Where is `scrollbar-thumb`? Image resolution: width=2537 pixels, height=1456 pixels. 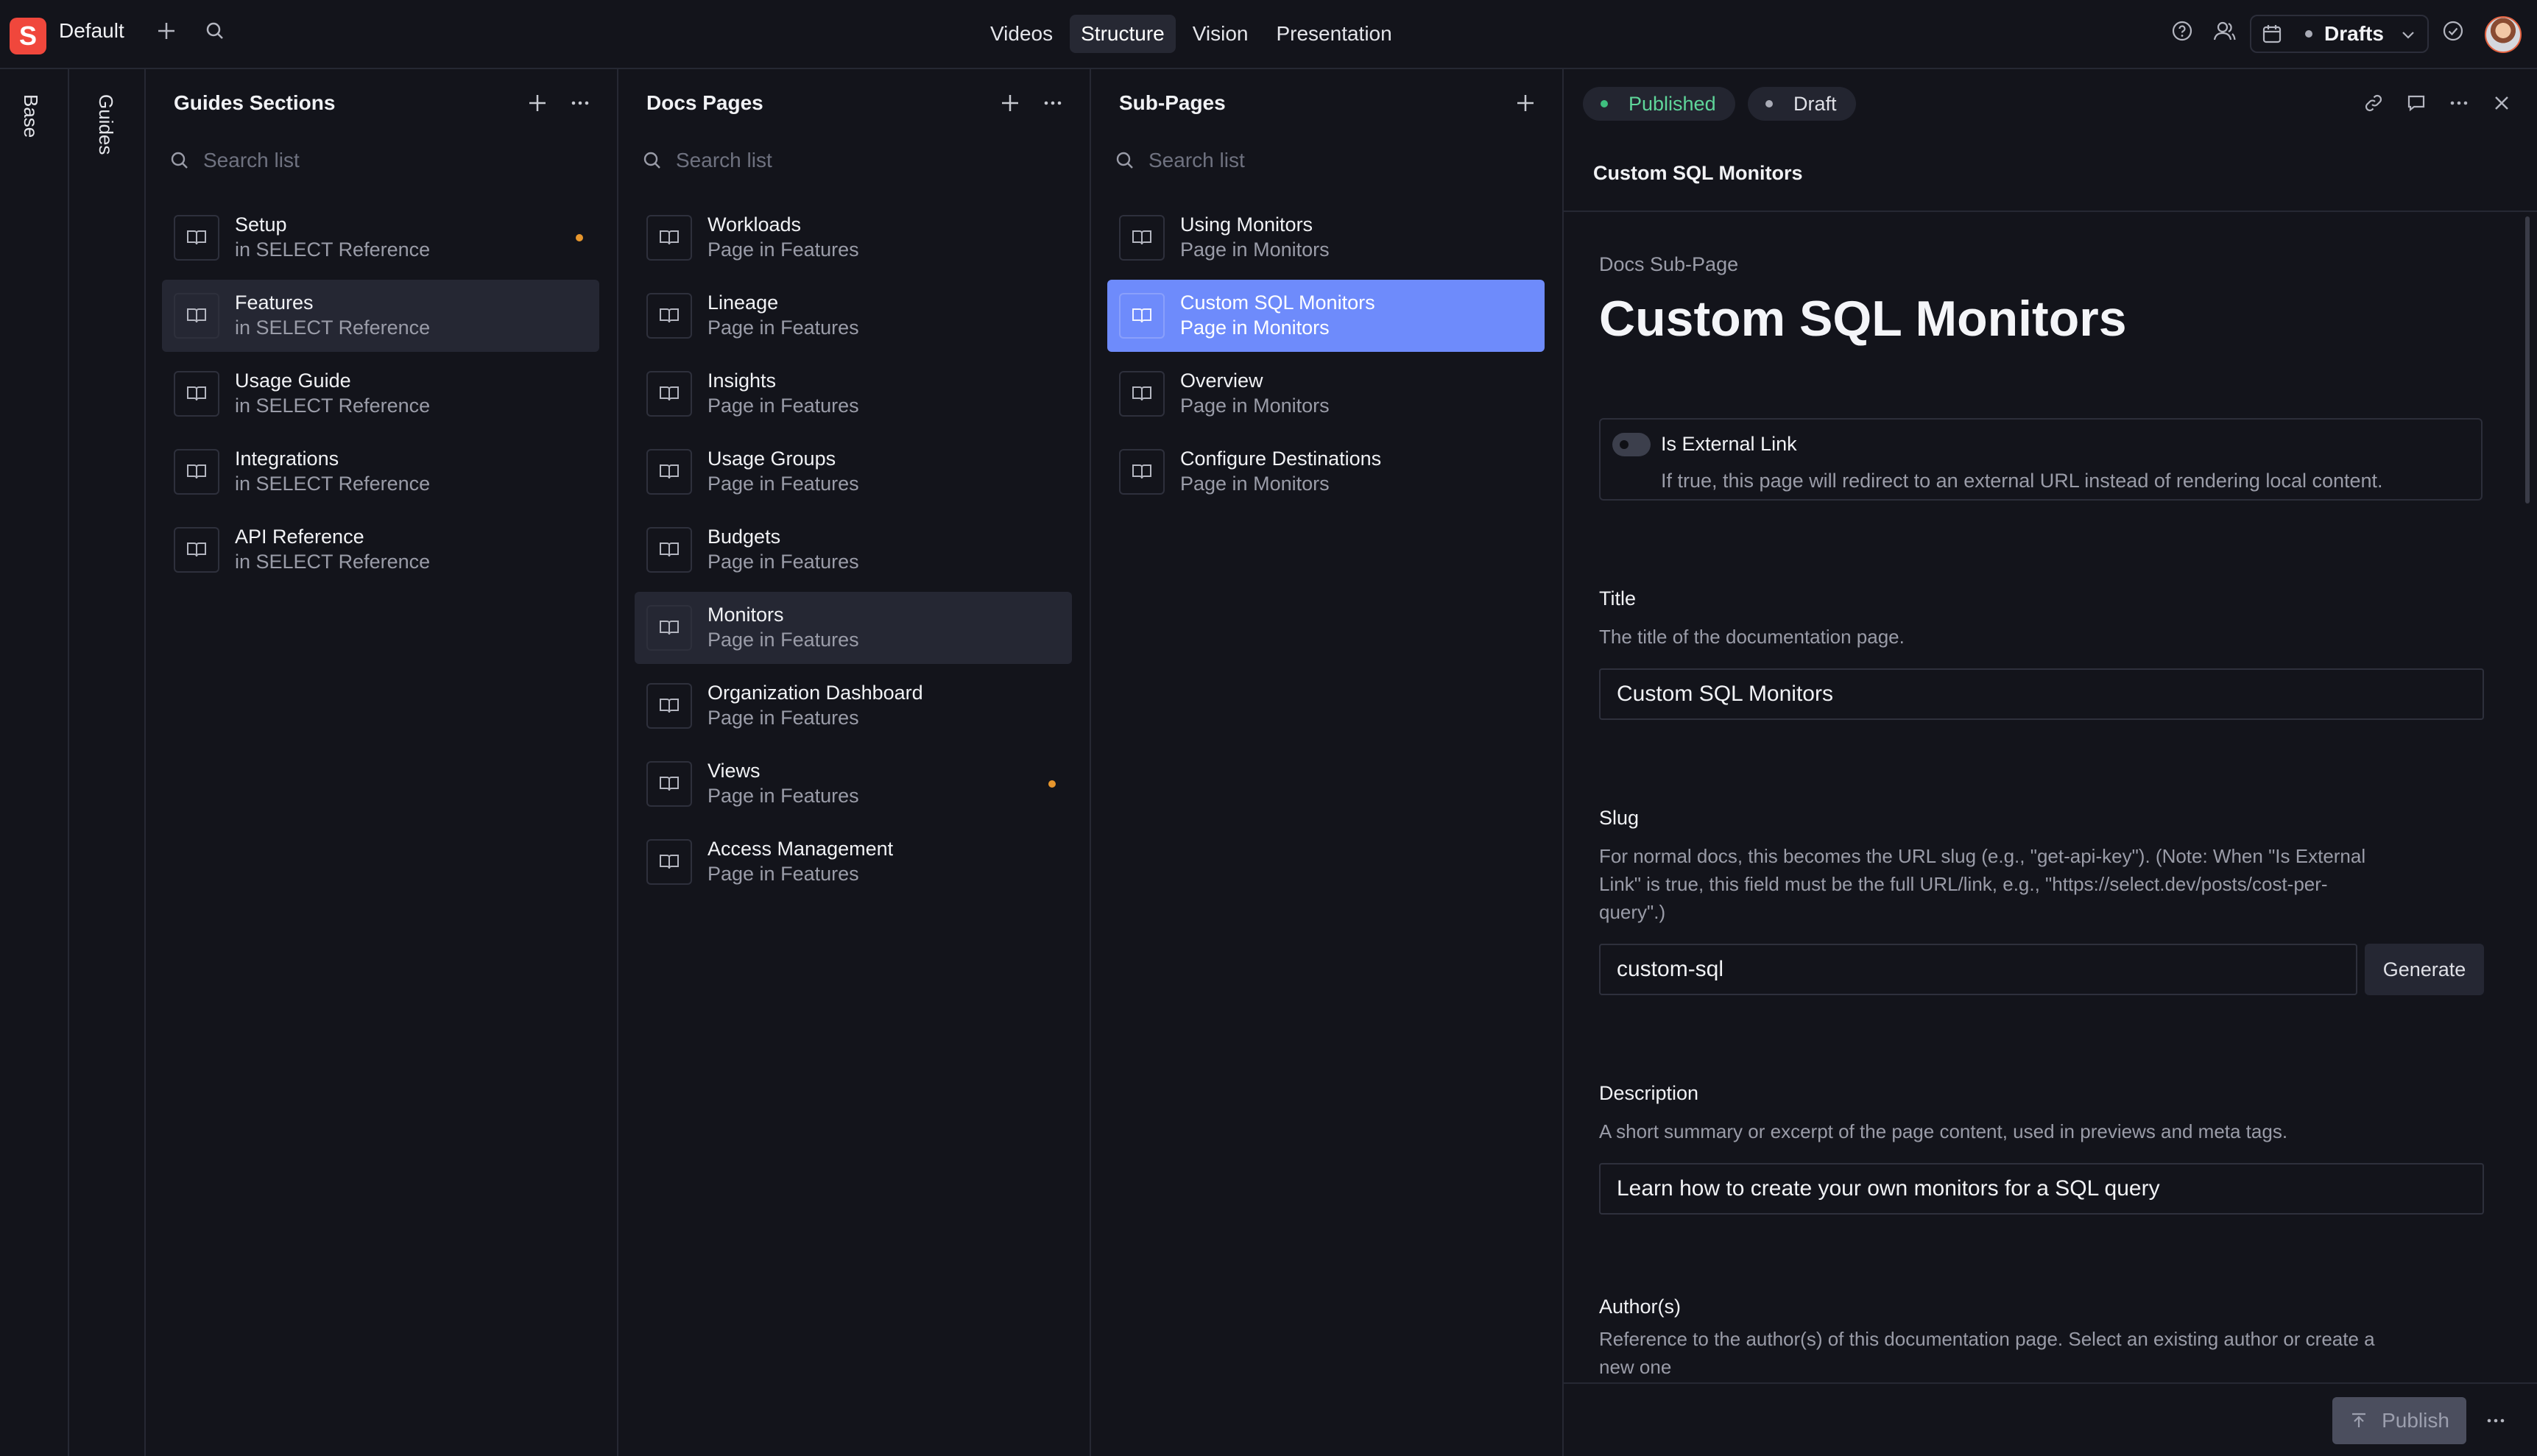
scrollbar-thumb is located at coordinates (2527, 359).